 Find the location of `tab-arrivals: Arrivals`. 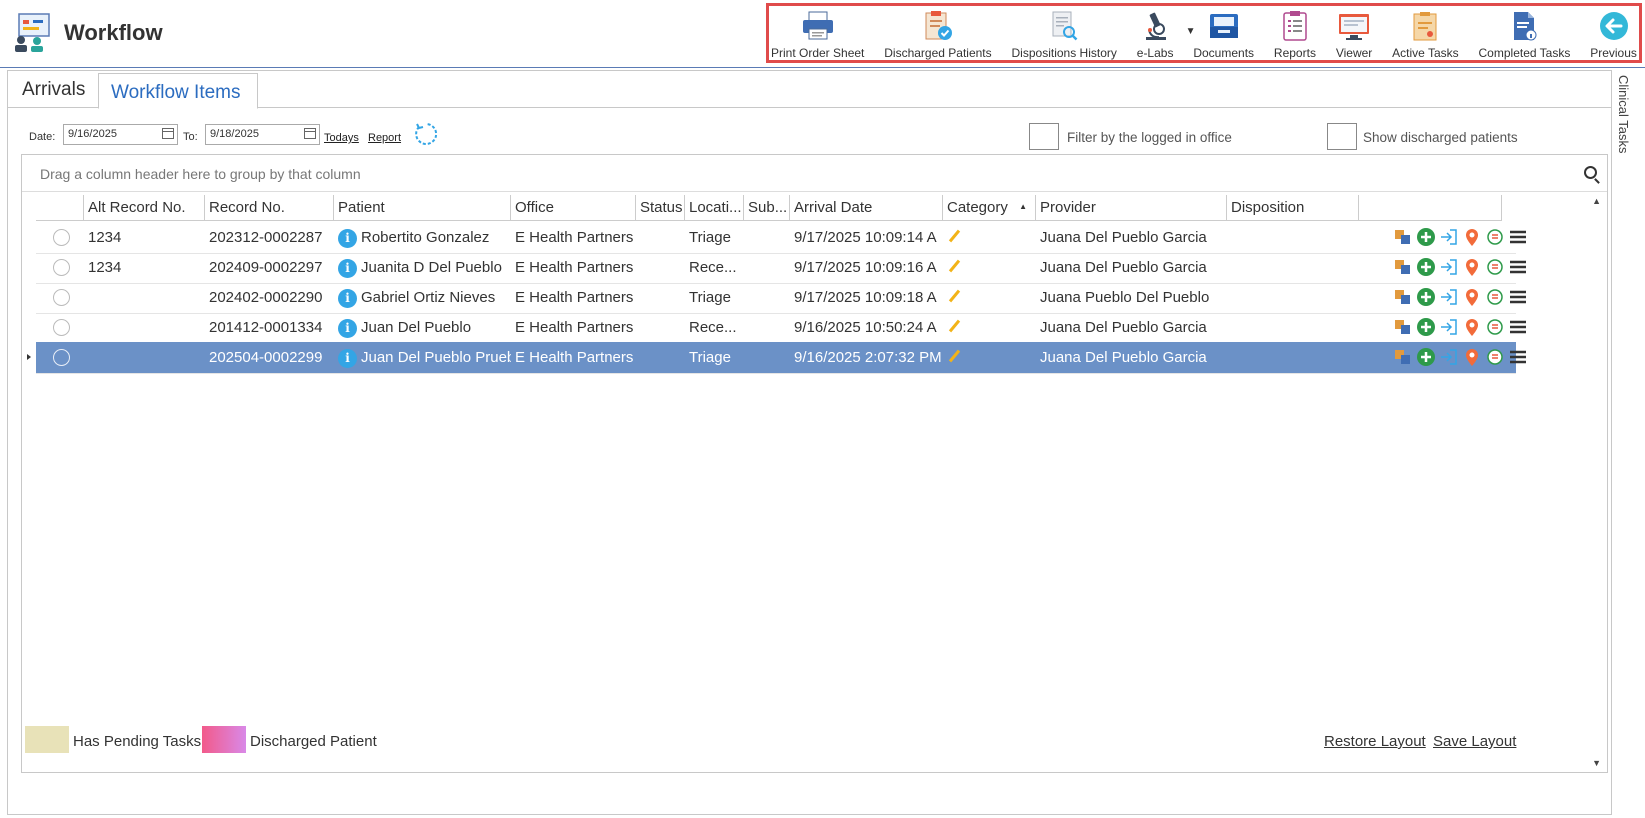

tab-arrivals: Arrivals is located at coordinates (54, 89).